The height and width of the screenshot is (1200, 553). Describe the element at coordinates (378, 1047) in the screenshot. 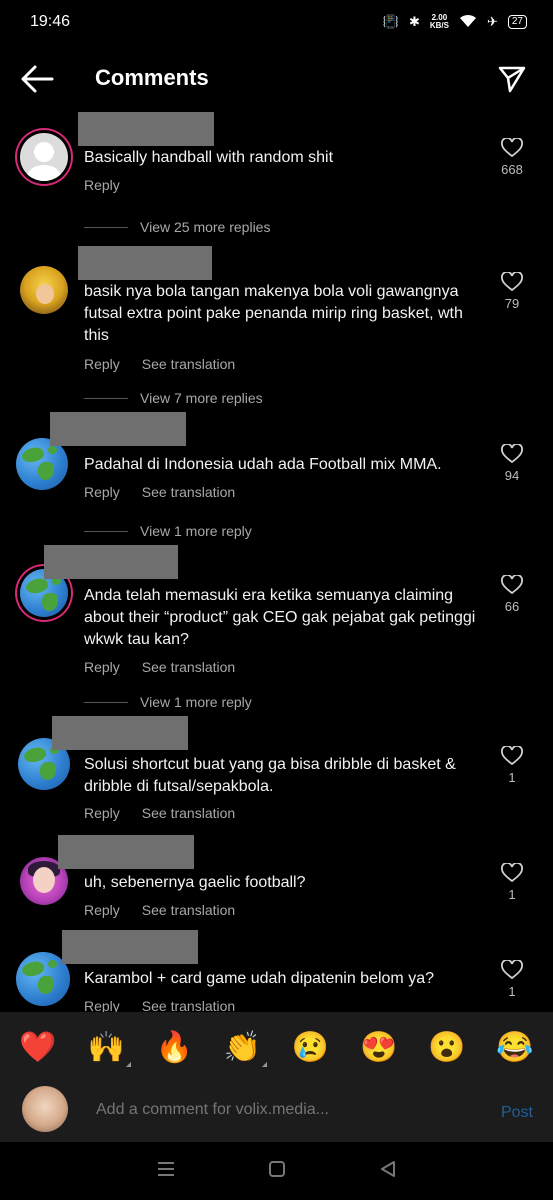

I see `heart-eyes-reaction: 😍` at that location.